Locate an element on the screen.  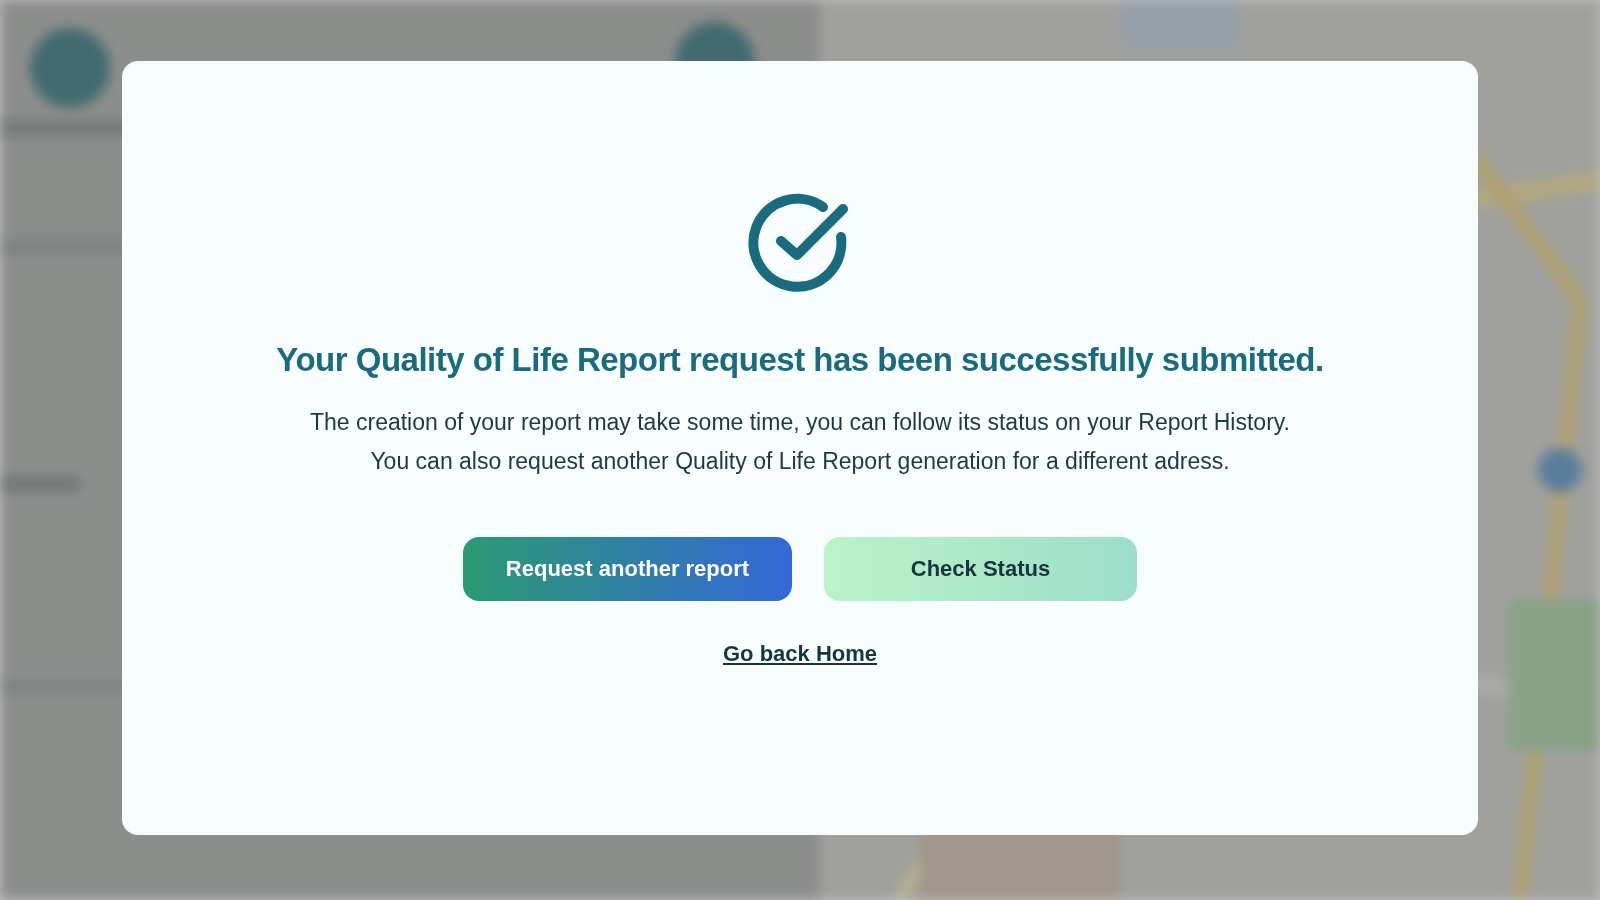
go-home-link: Go back Home is located at coordinates (799, 654).